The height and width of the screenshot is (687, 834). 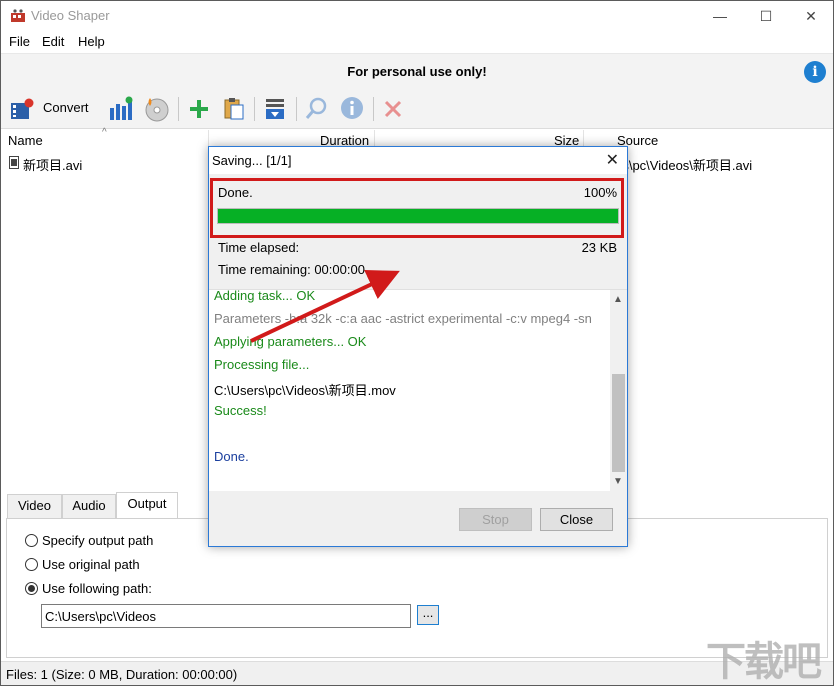 I want to click on radio-use-following-path: Use following path:, so click(x=88, y=588).